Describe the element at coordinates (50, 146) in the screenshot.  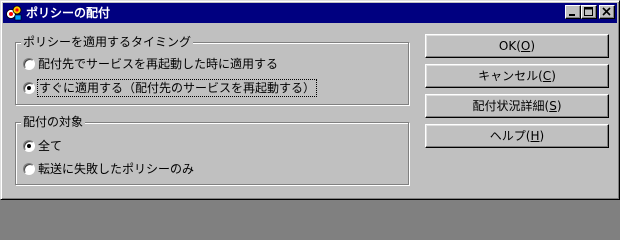
I see `radio-label: 全て` at that location.